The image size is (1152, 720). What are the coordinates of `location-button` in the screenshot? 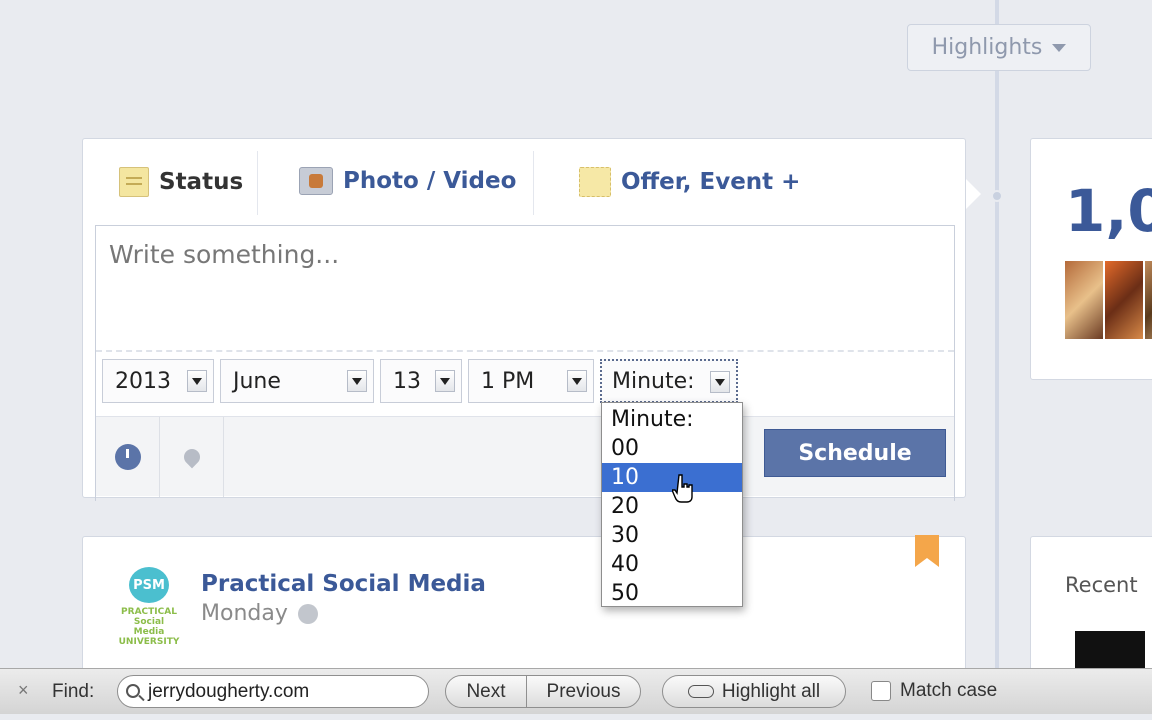 It's located at (192, 457).